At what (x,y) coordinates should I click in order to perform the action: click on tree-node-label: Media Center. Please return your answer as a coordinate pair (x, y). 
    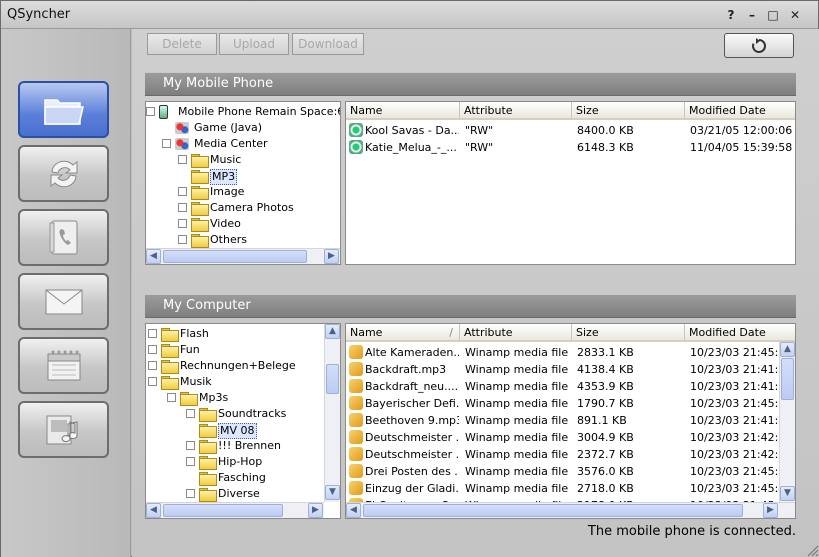
    Looking at the image, I should click on (231, 143).